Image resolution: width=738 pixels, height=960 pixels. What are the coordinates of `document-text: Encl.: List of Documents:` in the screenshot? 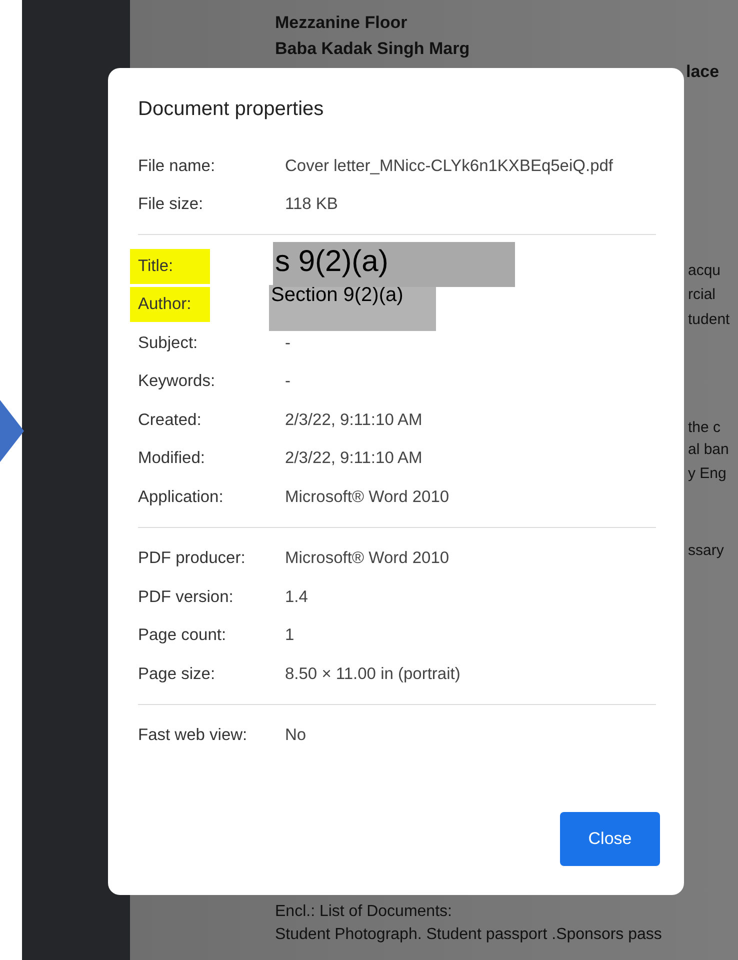 It's located at (364, 912).